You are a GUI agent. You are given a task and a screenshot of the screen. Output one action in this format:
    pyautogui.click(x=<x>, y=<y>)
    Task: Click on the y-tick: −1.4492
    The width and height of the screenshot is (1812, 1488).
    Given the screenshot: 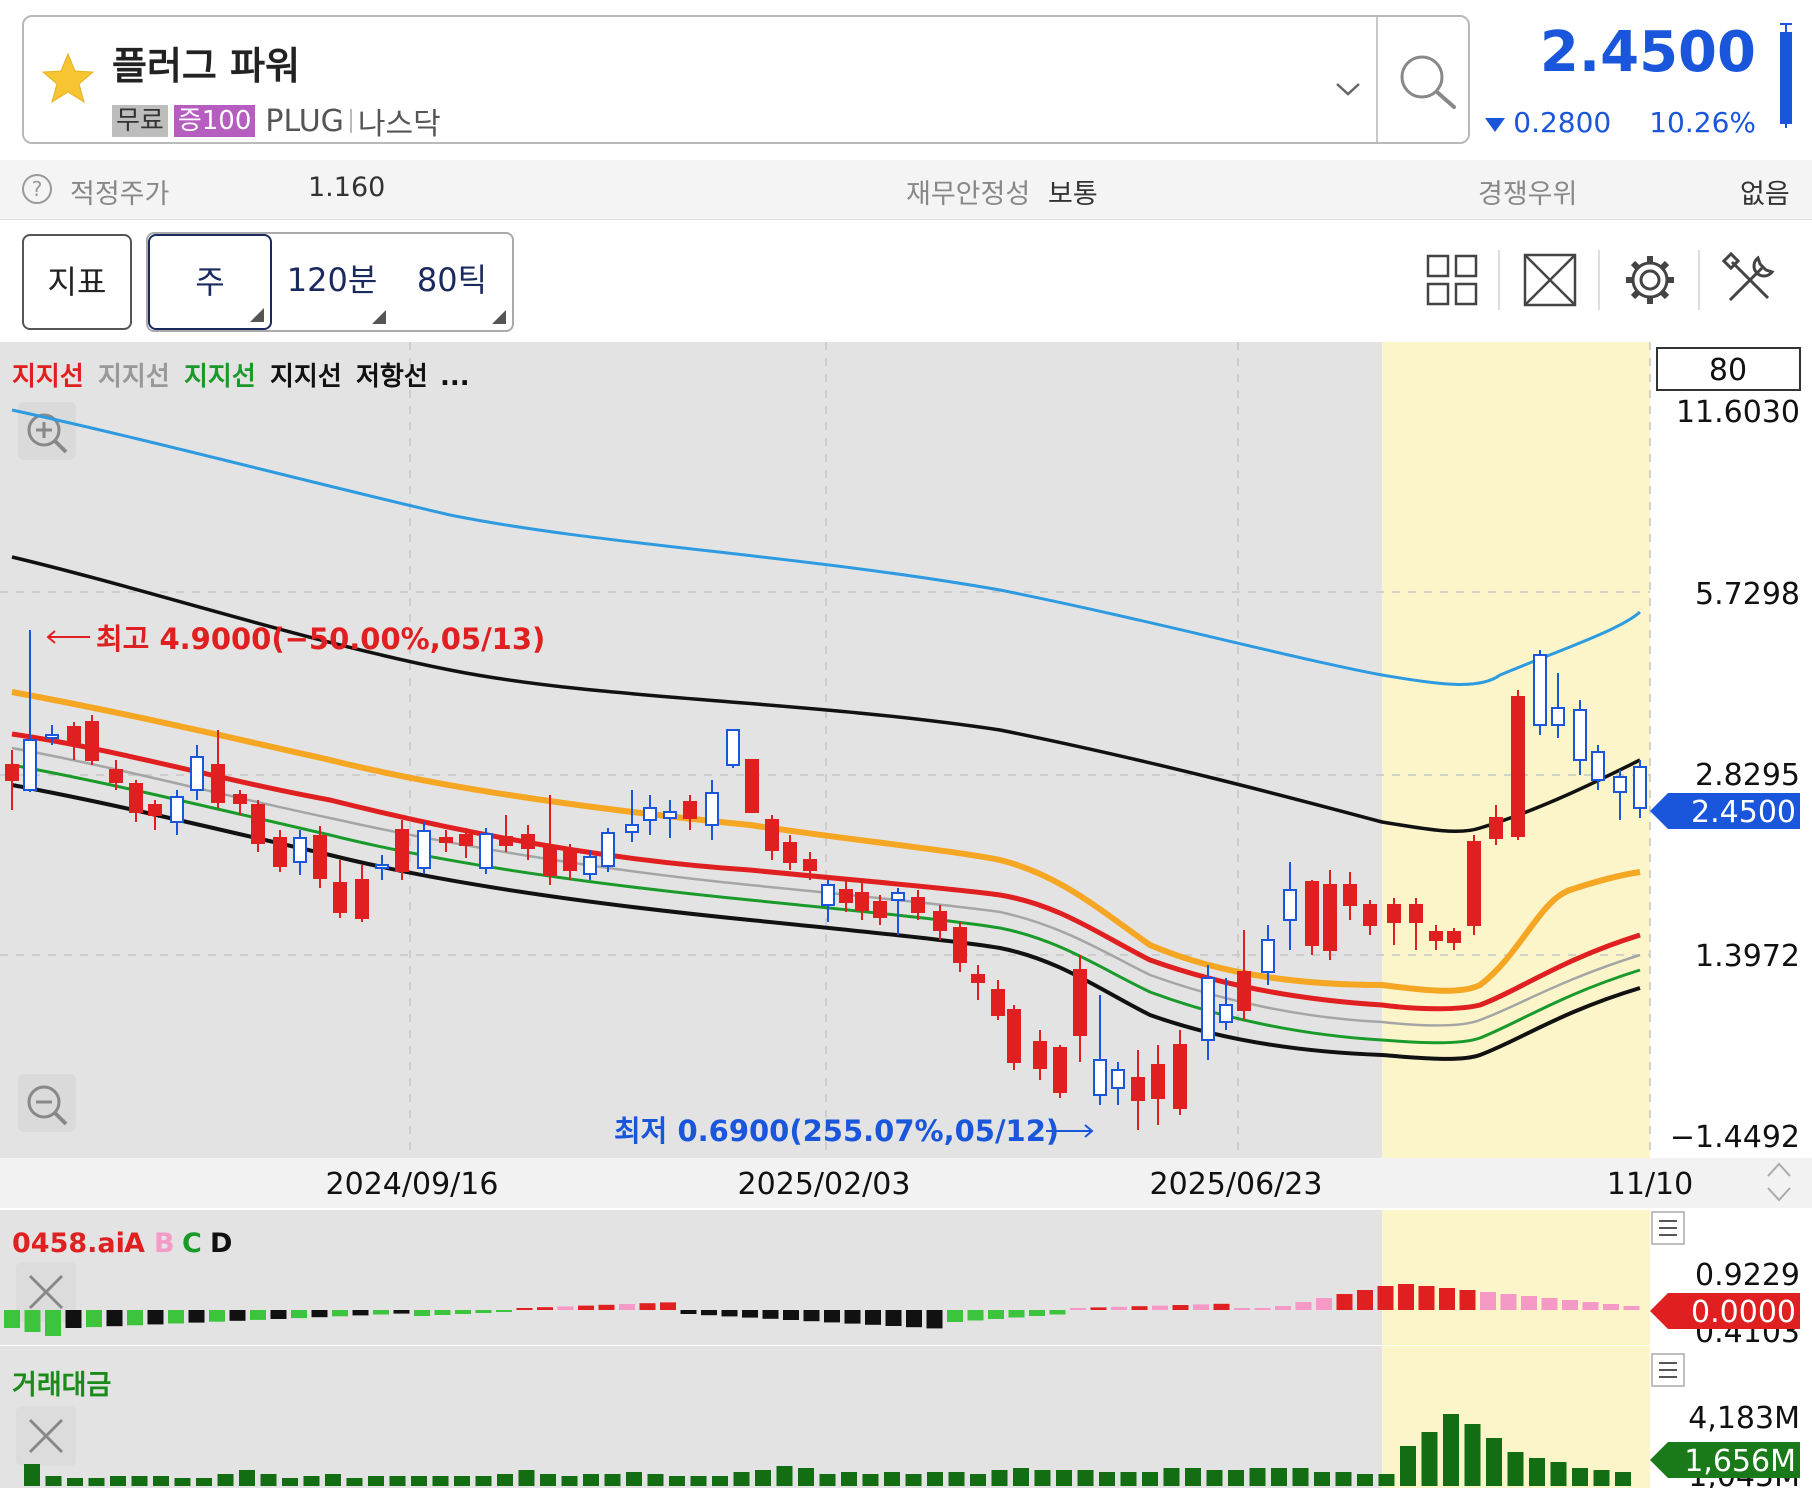 What is the action you would take?
    pyautogui.click(x=1735, y=1137)
    